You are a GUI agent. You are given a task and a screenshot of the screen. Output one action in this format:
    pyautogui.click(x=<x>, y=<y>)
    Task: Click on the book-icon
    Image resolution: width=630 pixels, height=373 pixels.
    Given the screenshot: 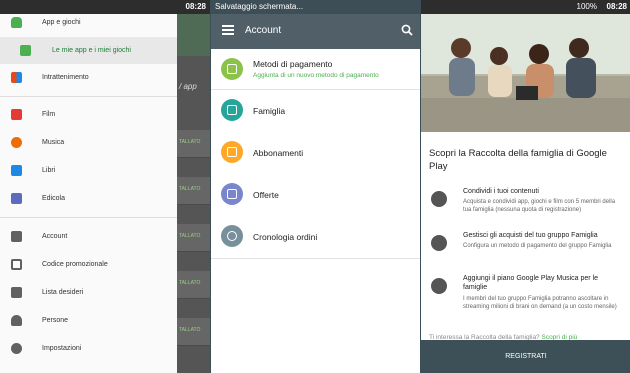 What is the action you would take?
    pyautogui.click(x=16, y=170)
    